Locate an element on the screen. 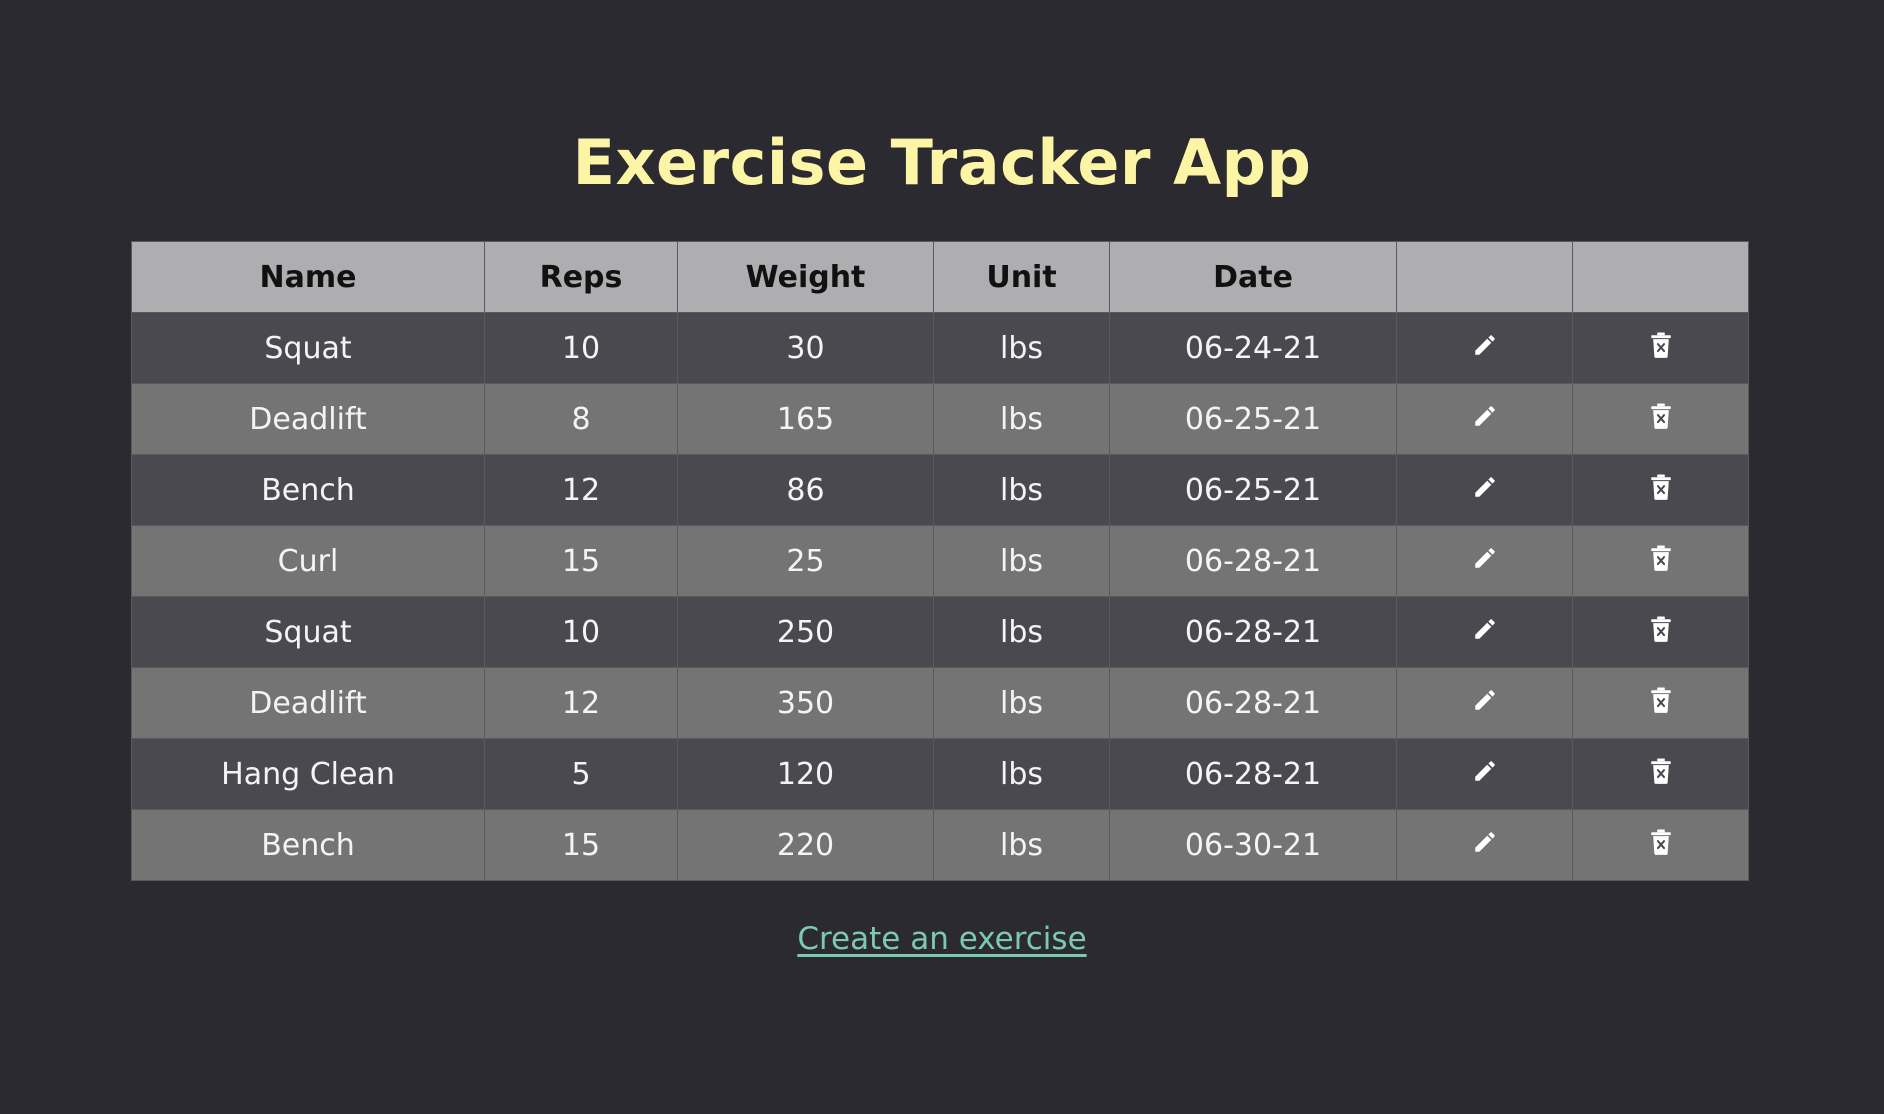 Image resolution: width=1884 pixels, height=1114 pixels. cell-name: Curl is located at coordinates (308, 561).